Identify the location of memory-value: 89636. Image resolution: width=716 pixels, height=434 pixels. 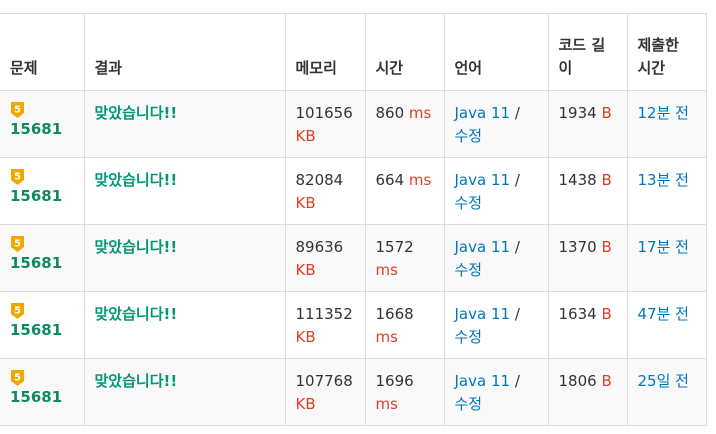
(319, 247).